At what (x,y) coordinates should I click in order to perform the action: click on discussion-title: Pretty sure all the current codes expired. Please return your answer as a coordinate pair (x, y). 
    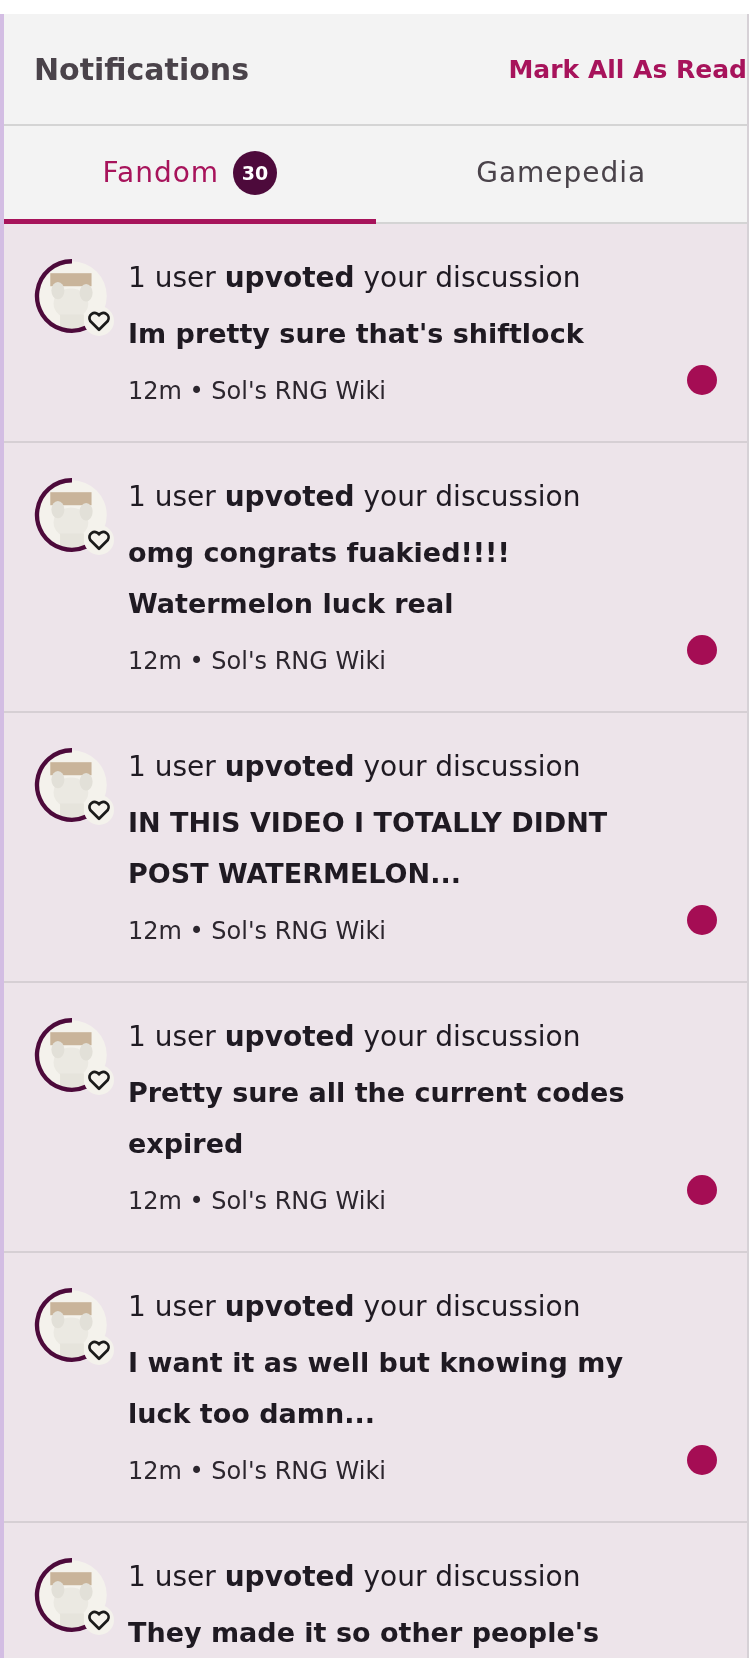
    Looking at the image, I should click on (377, 1118).